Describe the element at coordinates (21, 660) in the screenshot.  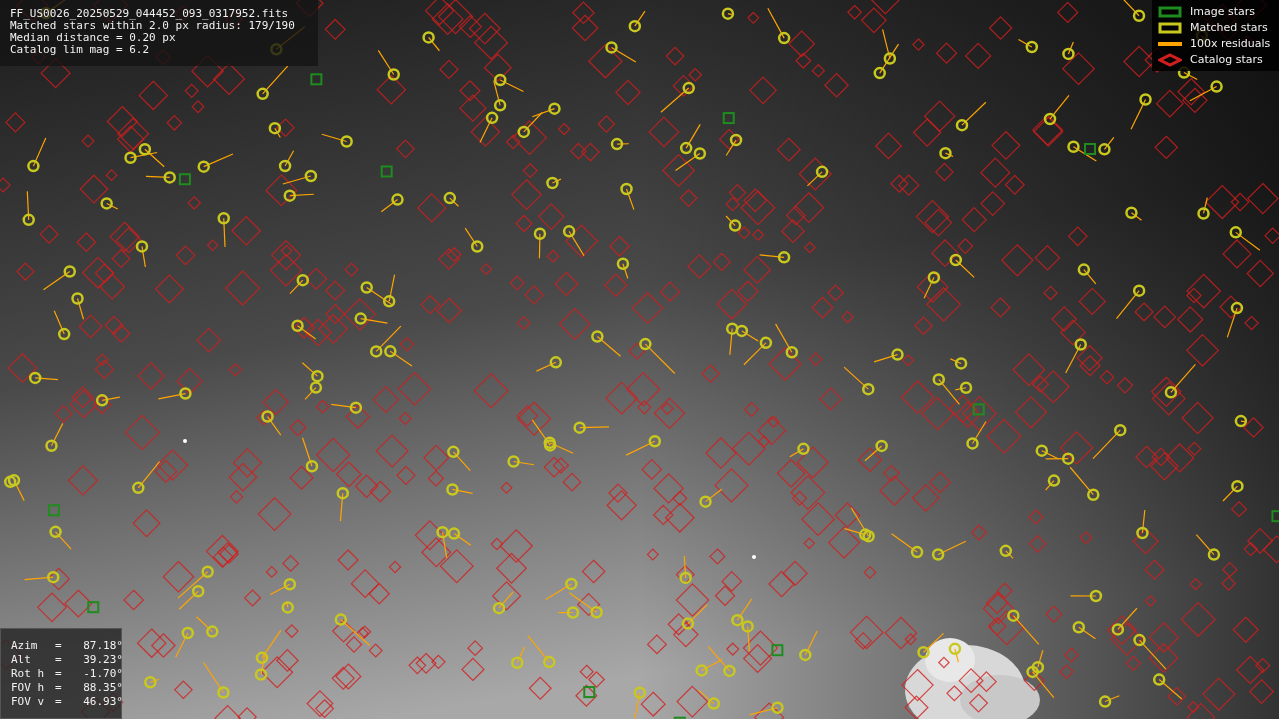
I see `pointing-label: Alt` at that location.